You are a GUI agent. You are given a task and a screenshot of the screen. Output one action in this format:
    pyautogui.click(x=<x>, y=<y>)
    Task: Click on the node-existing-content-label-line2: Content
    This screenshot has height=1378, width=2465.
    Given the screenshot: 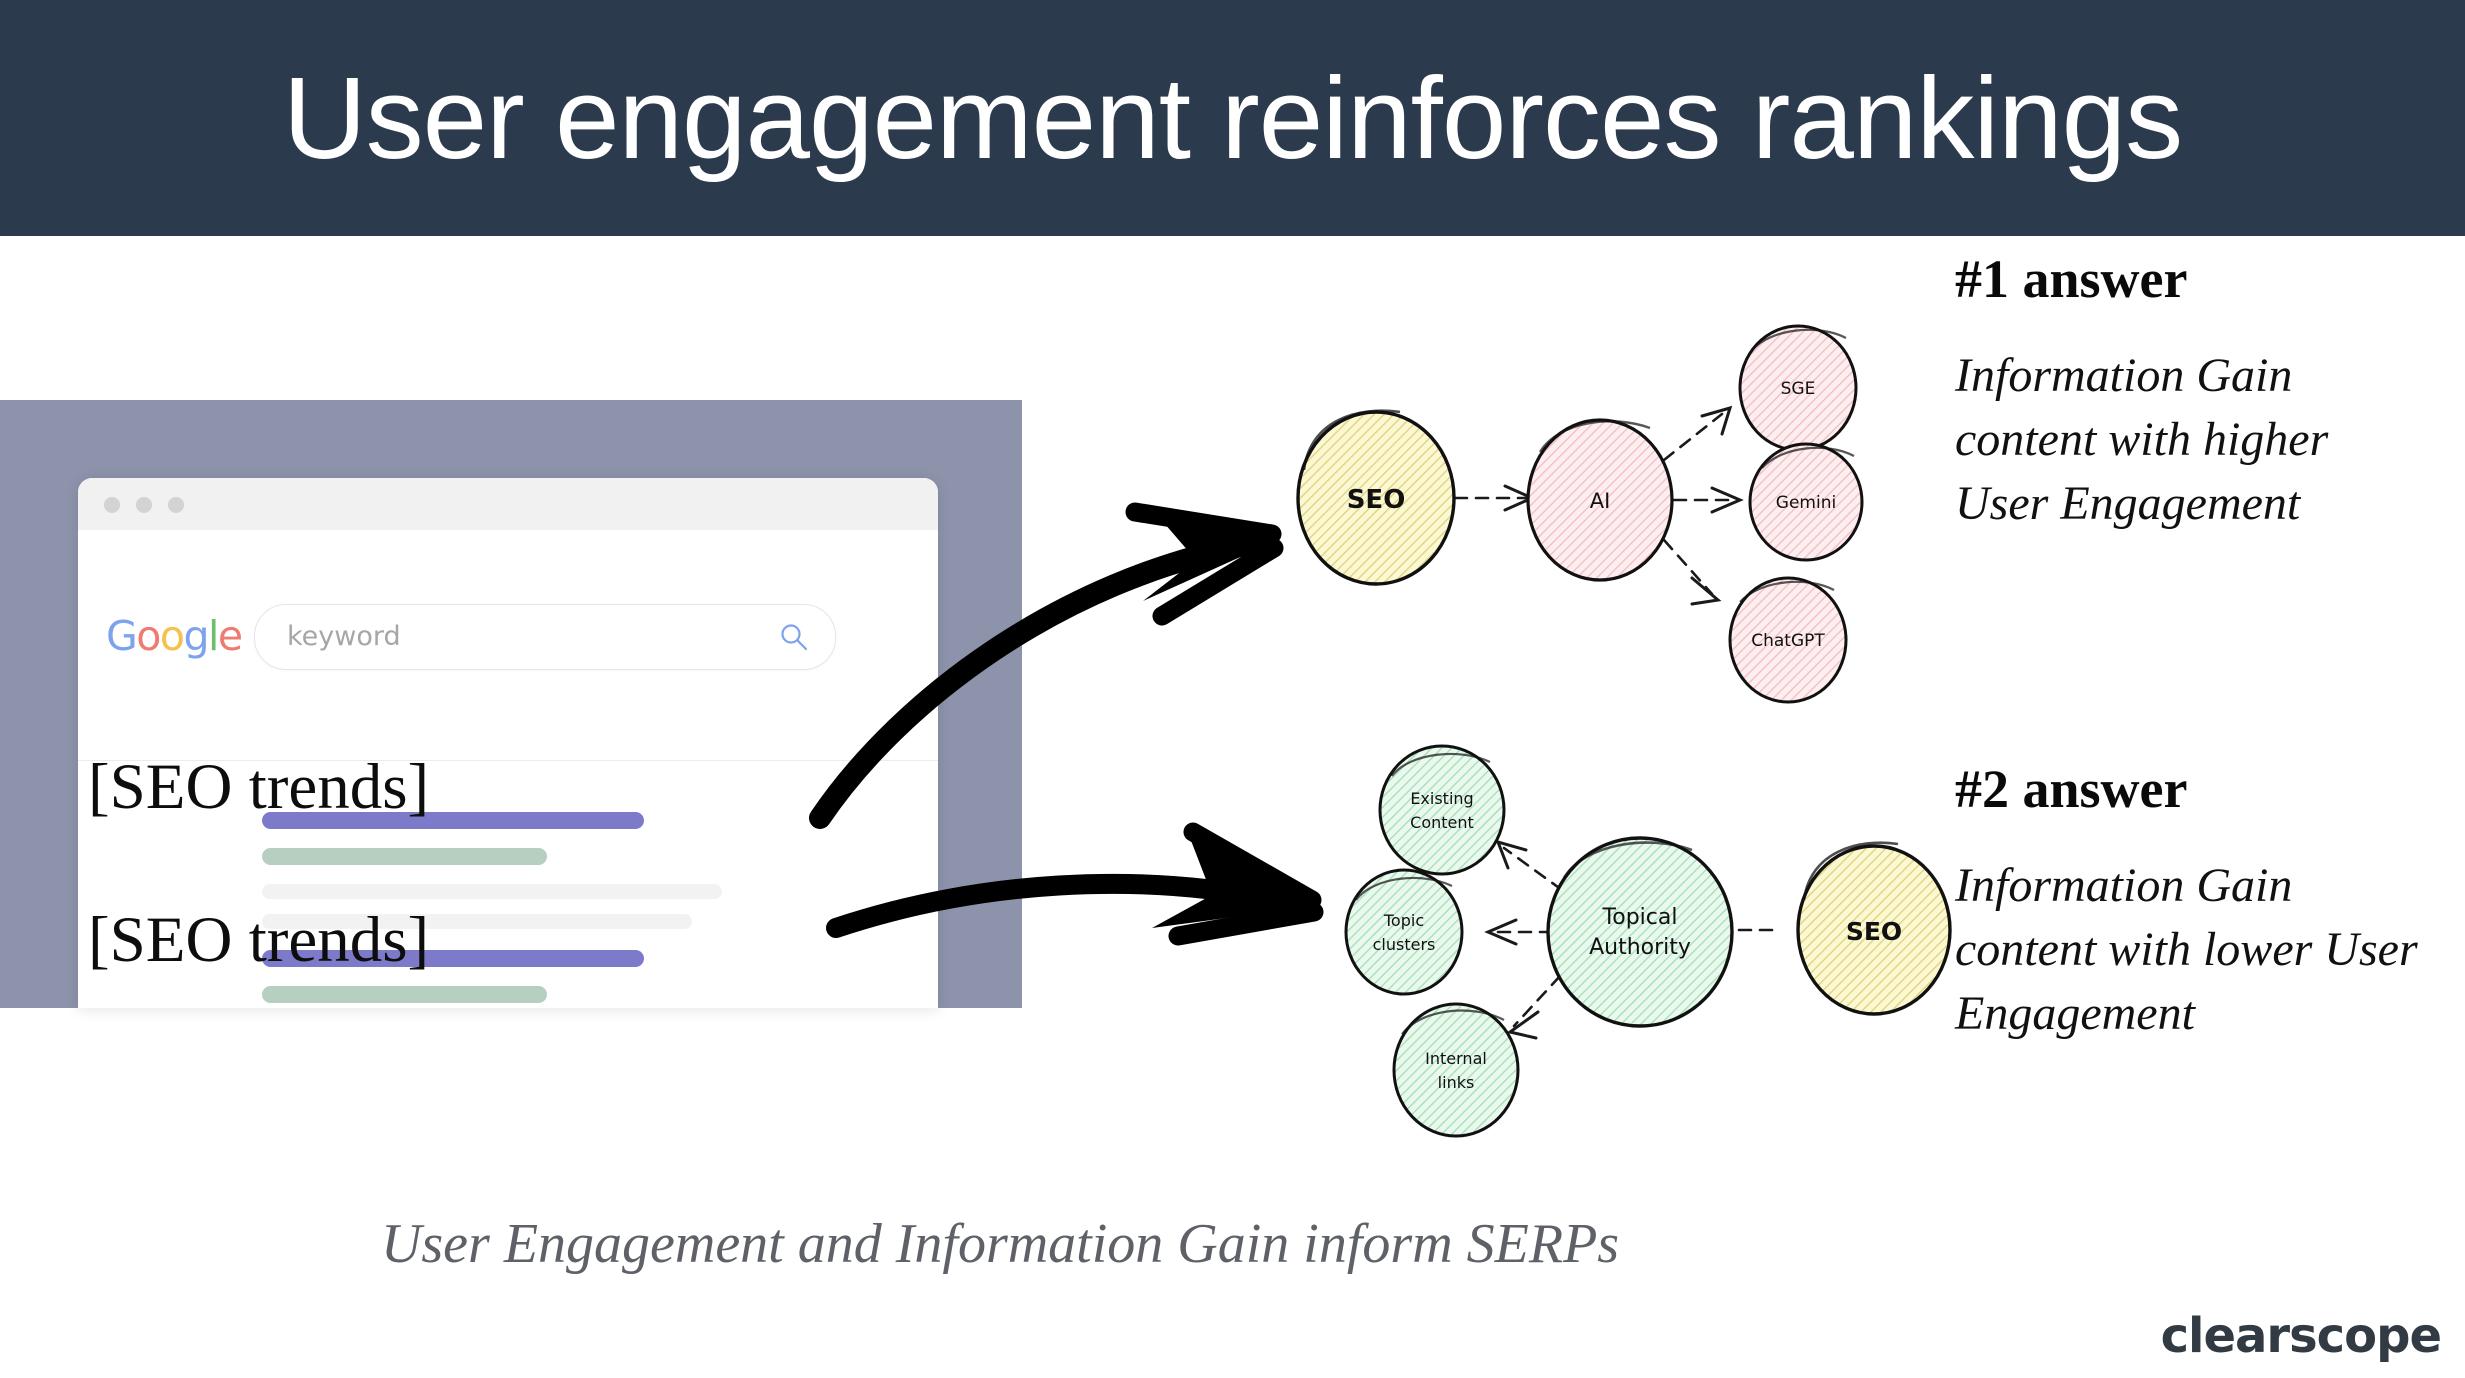 What is the action you would take?
    pyautogui.click(x=1442, y=822)
    